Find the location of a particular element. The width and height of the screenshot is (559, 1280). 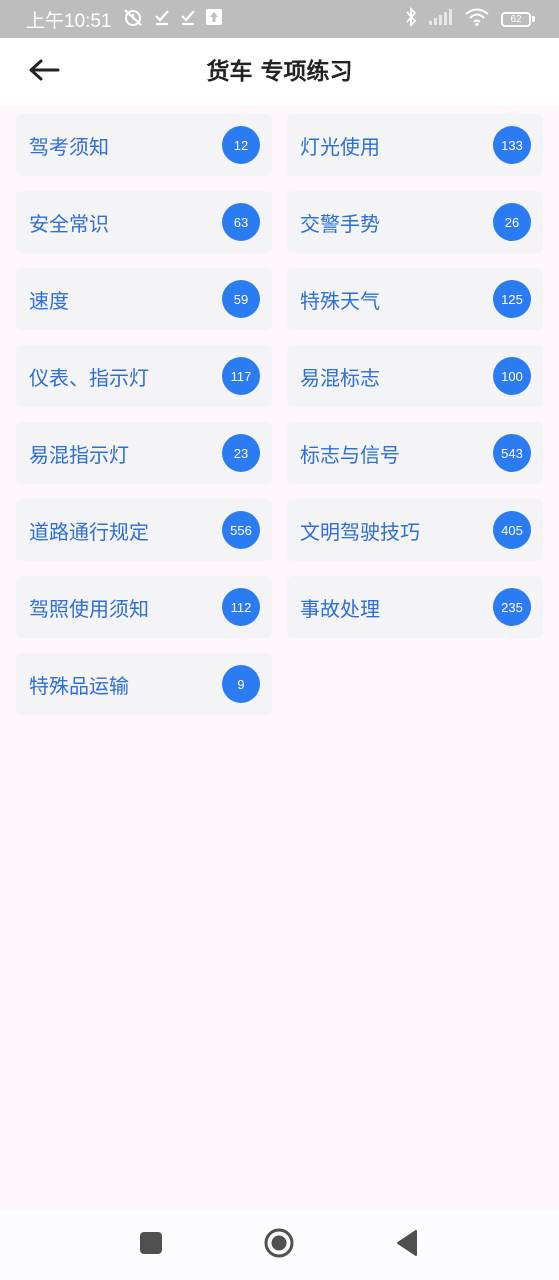

category-label: 文明驾驶技巧 is located at coordinates (360, 531).